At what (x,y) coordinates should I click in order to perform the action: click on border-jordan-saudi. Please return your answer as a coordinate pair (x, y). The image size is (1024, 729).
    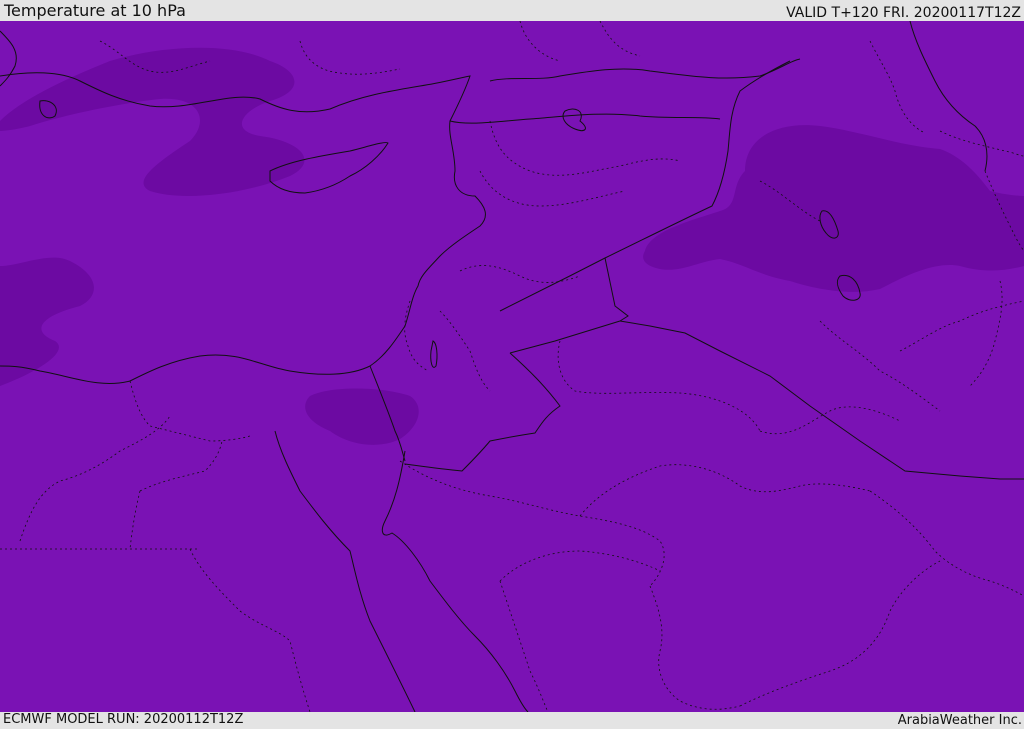
    Looking at the image, I should click on (565, 337).